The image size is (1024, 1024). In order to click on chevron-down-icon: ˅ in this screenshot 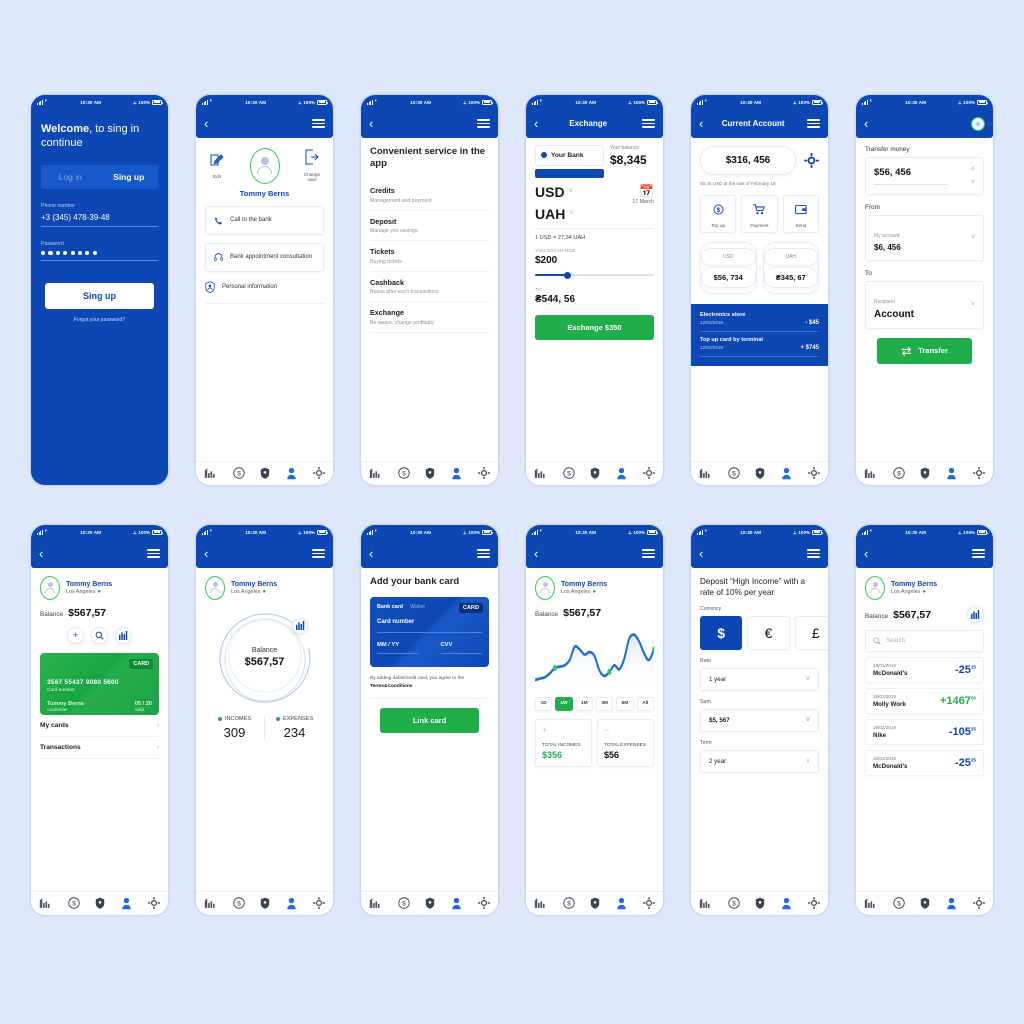, I will do `click(973, 182)`.